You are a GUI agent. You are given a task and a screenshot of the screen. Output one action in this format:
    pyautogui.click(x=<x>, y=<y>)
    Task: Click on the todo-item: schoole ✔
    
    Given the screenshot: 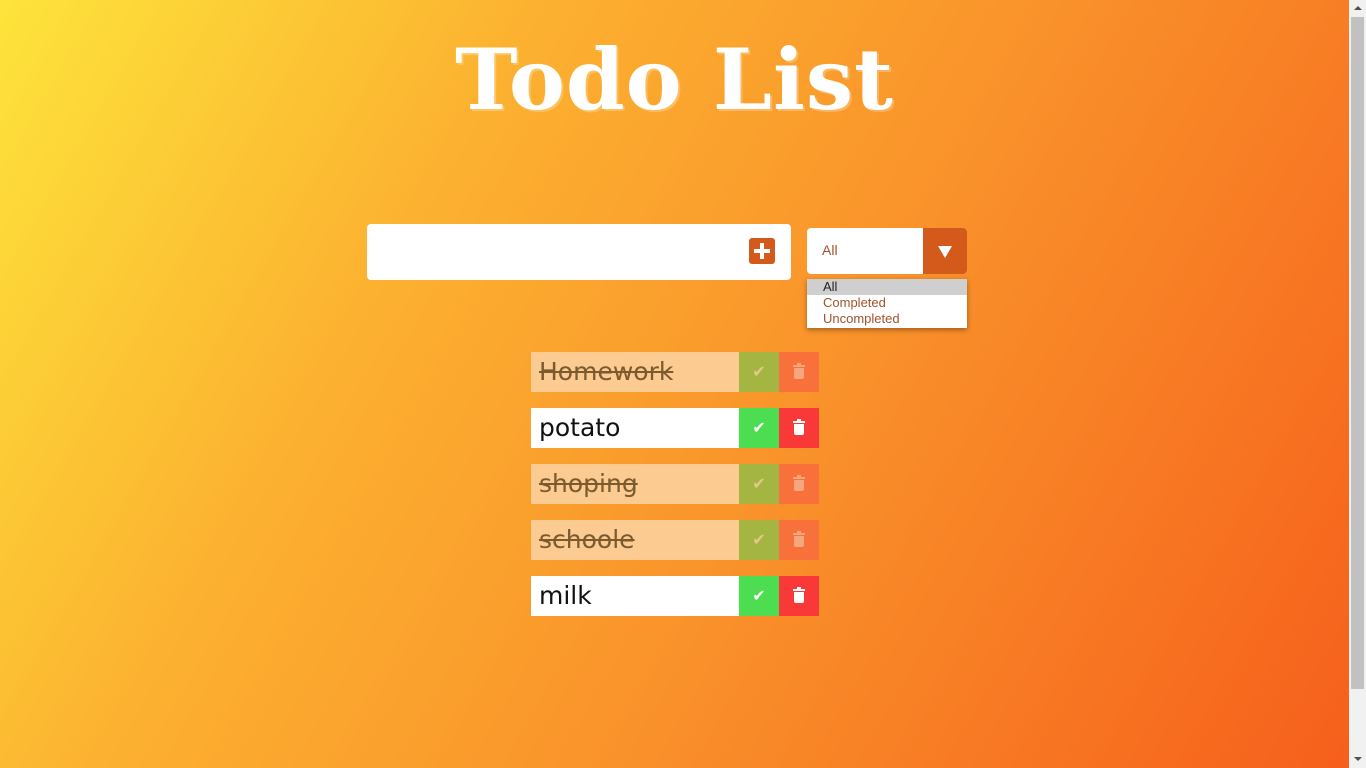 What is the action you would take?
    pyautogui.click(x=675, y=540)
    